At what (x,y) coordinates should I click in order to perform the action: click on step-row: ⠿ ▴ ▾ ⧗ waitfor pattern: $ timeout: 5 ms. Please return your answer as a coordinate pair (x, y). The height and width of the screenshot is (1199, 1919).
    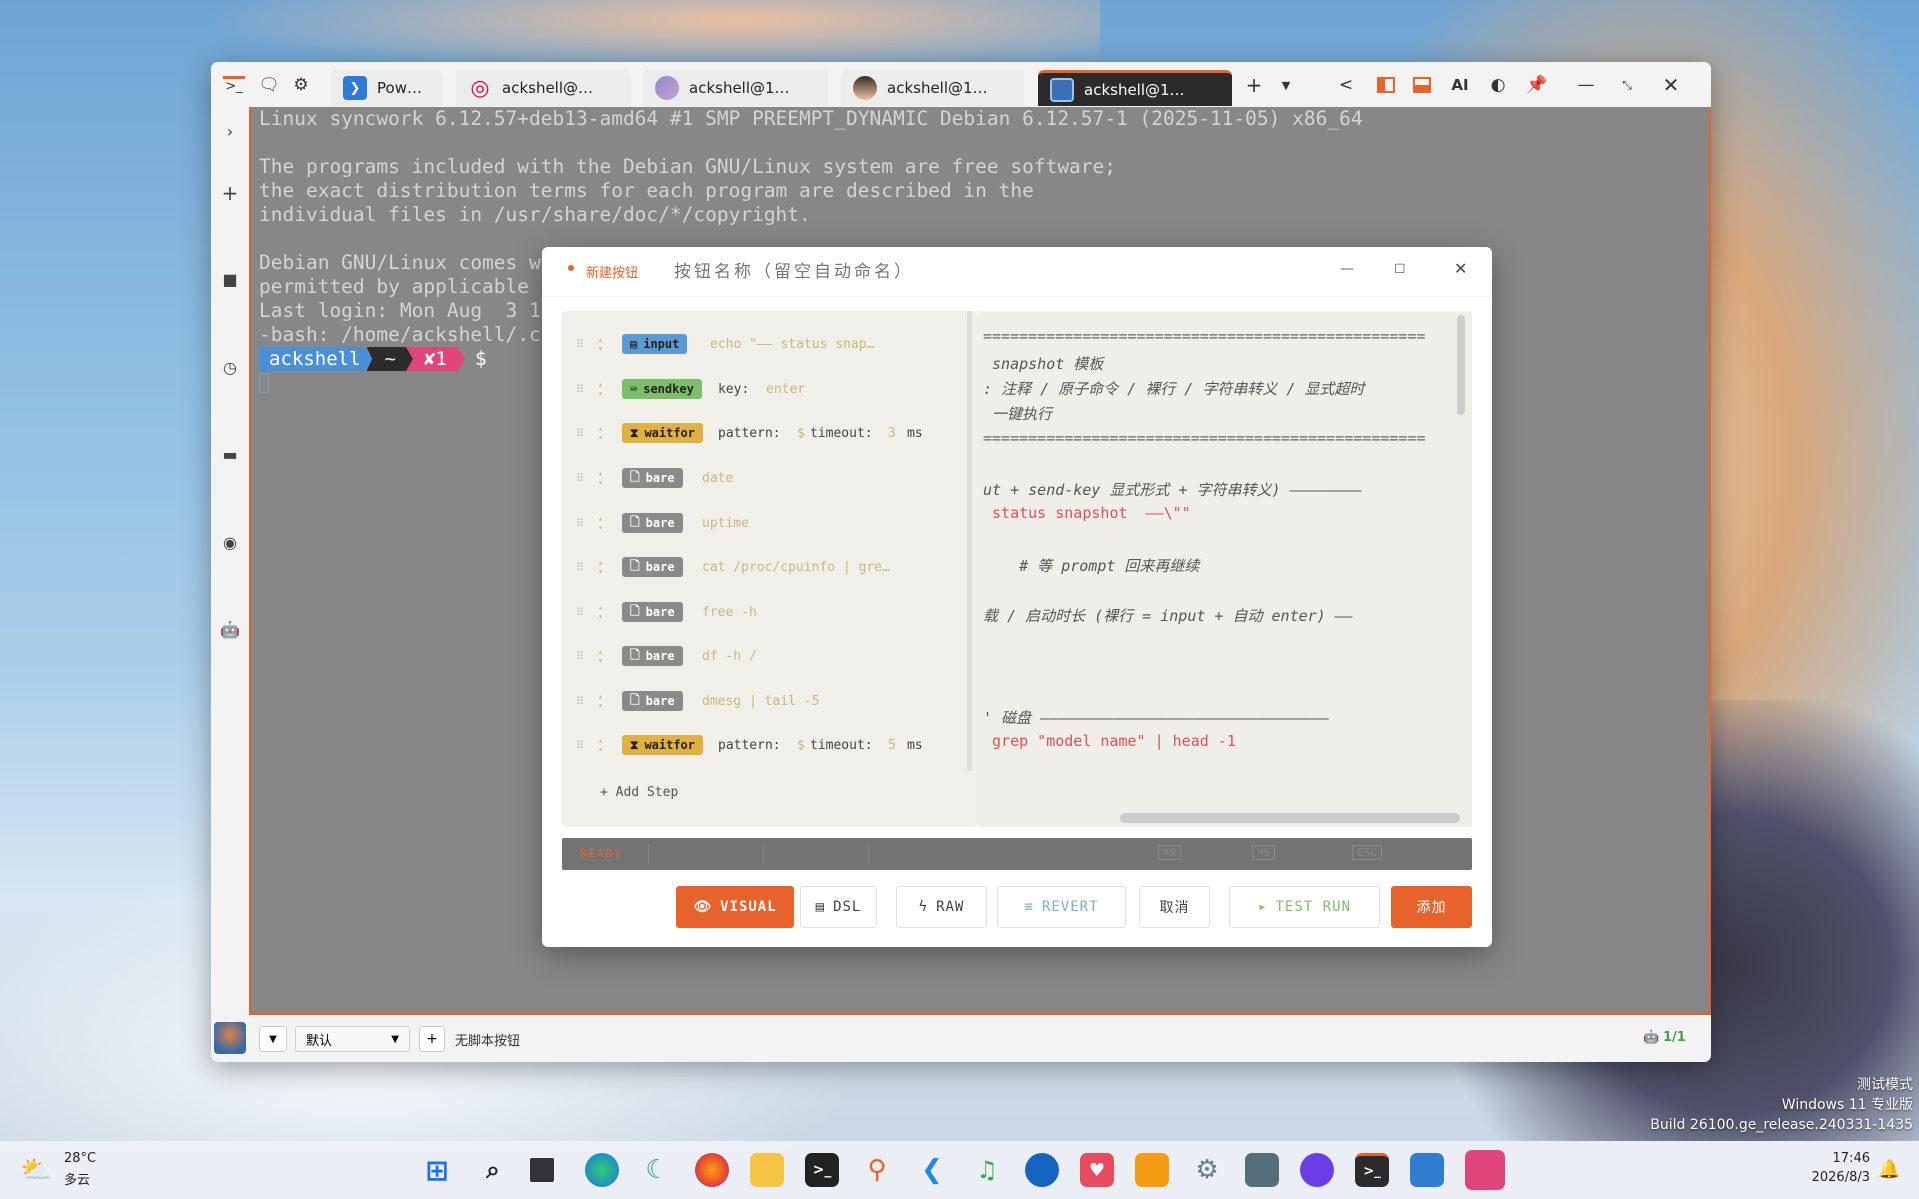
    Looking at the image, I should click on (764, 745).